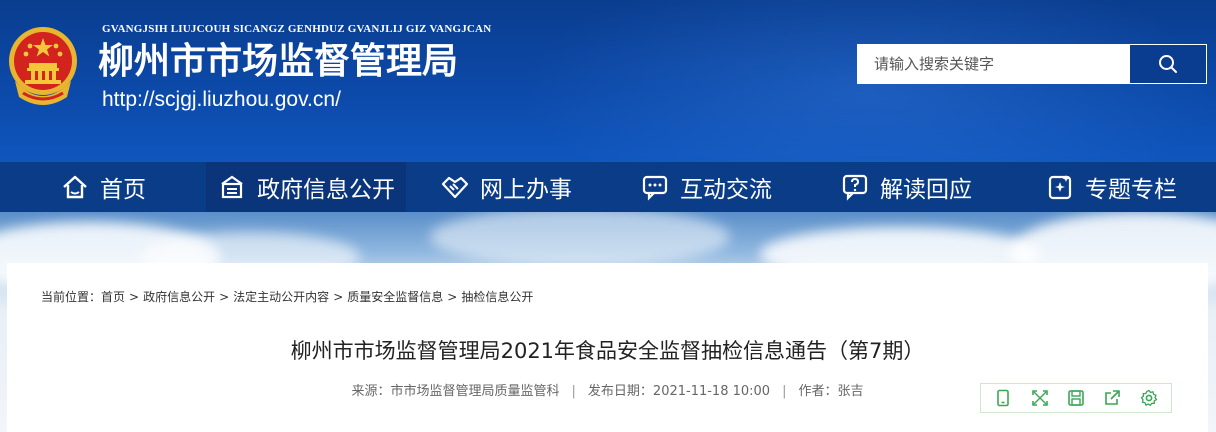 This screenshot has height=432, width=1216. I want to click on share-icon, so click(1113, 397).